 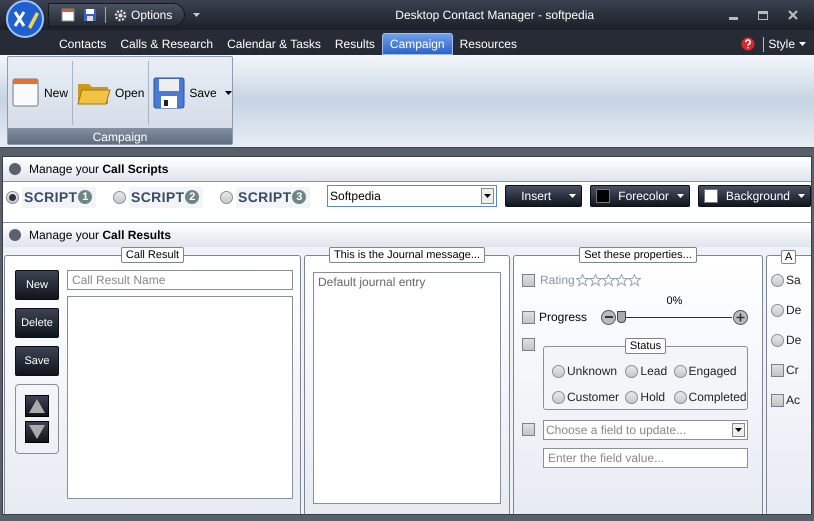 I want to click on style-menu: Style, so click(x=787, y=44).